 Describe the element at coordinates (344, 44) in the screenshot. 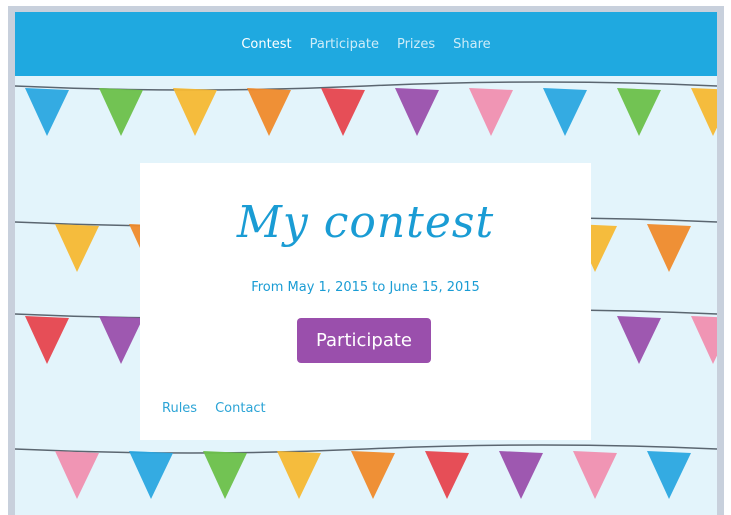

I see `nav-participate: Participate` at that location.